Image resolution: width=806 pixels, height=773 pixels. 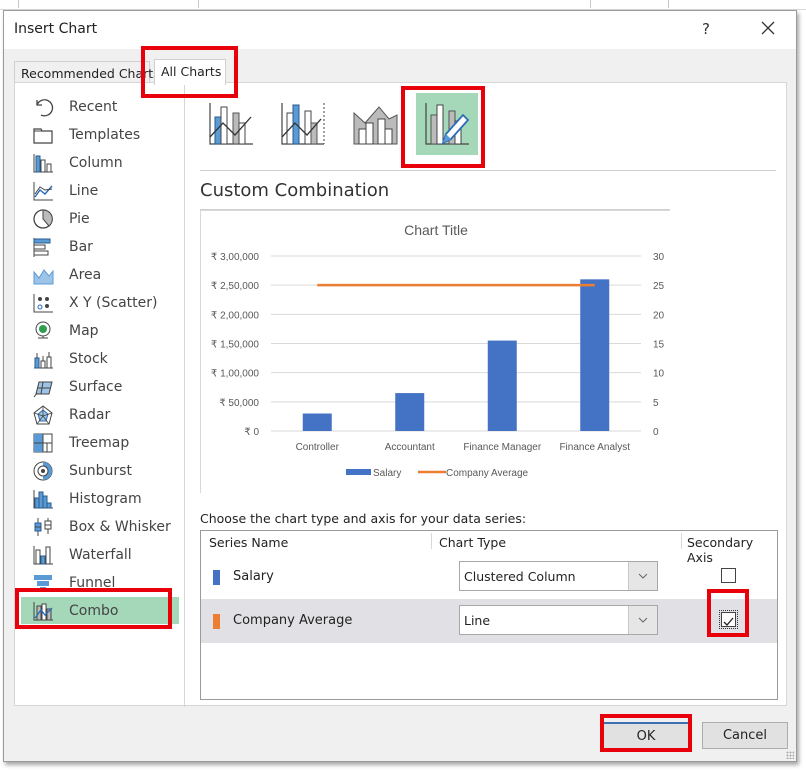 I want to click on histogram-icon, so click(x=43, y=498).